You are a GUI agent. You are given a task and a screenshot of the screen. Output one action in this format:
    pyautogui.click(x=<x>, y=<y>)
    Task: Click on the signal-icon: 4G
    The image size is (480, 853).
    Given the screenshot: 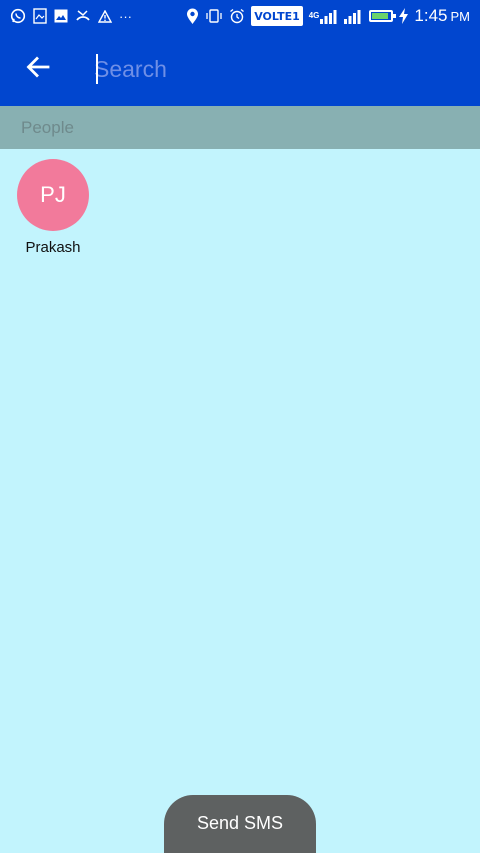 What is the action you would take?
    pyautogui.click(x=323, y=16)
    